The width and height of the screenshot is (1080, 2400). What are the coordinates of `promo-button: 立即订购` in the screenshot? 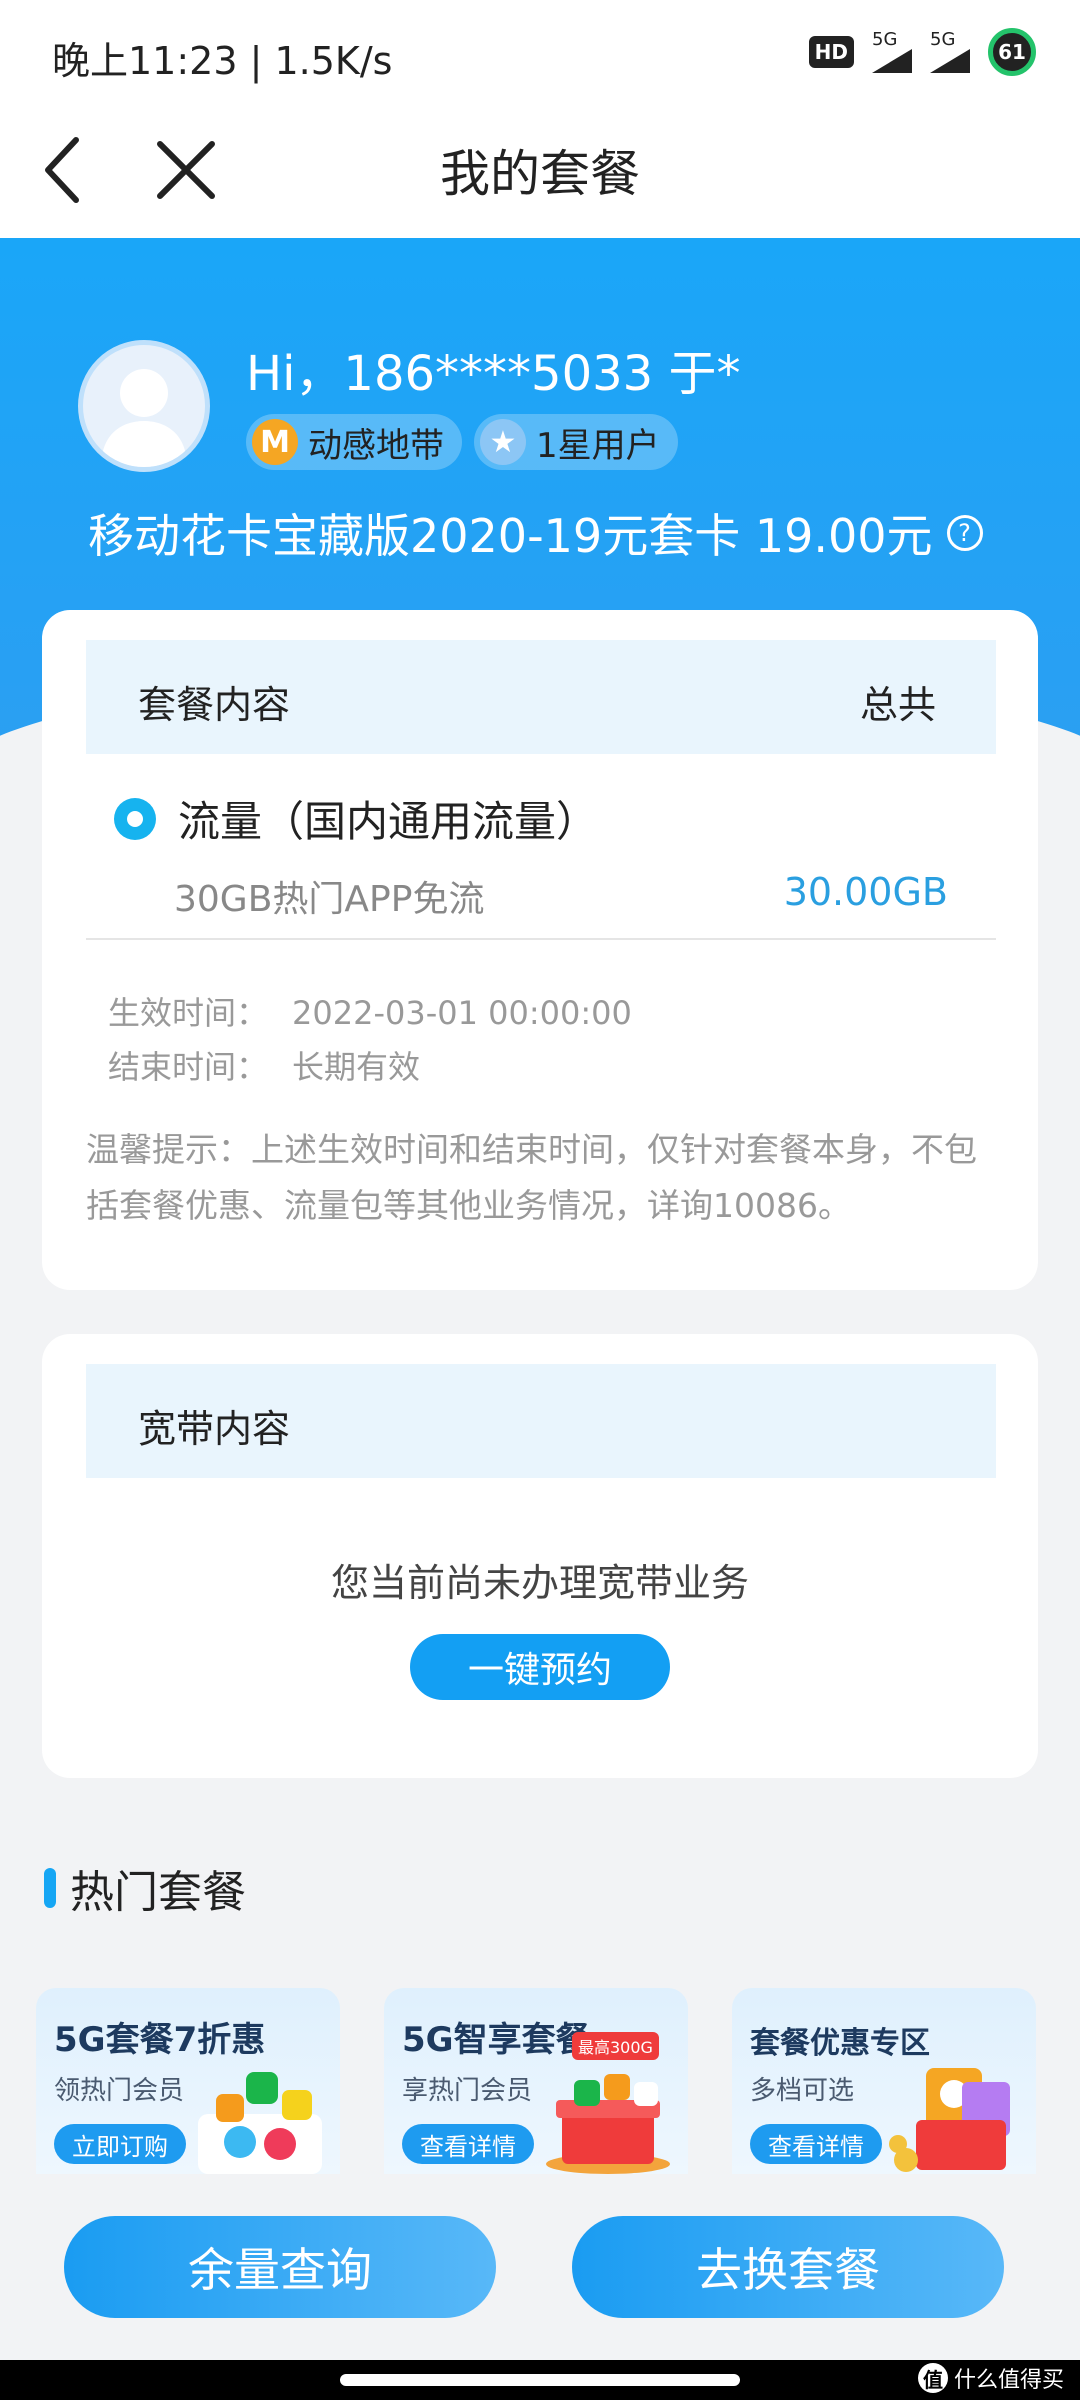 It's located at (120, 2144).